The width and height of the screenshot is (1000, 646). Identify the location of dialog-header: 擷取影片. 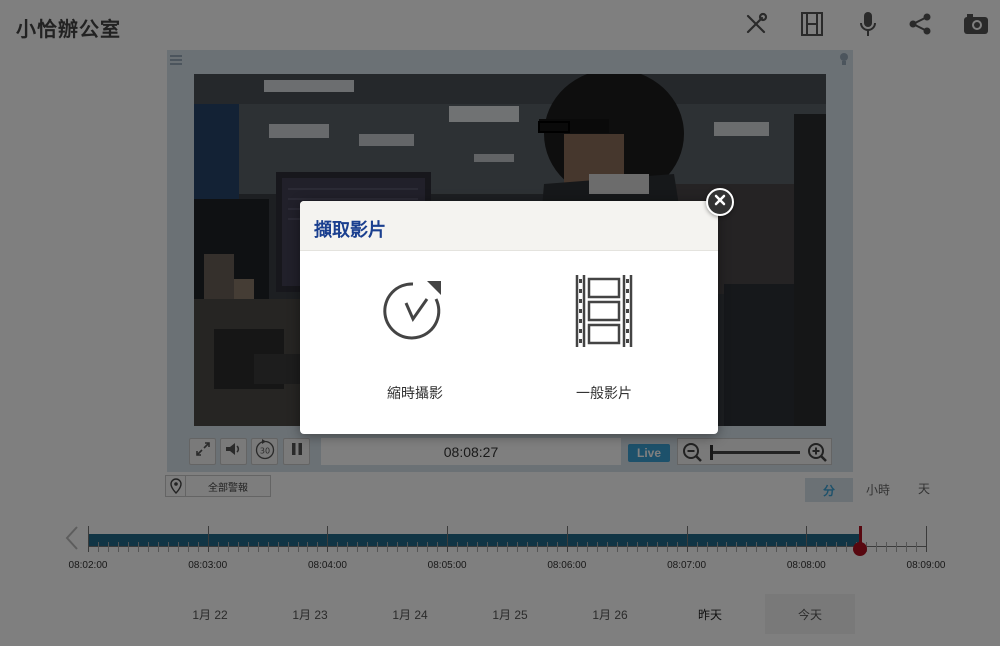
(509, 226).